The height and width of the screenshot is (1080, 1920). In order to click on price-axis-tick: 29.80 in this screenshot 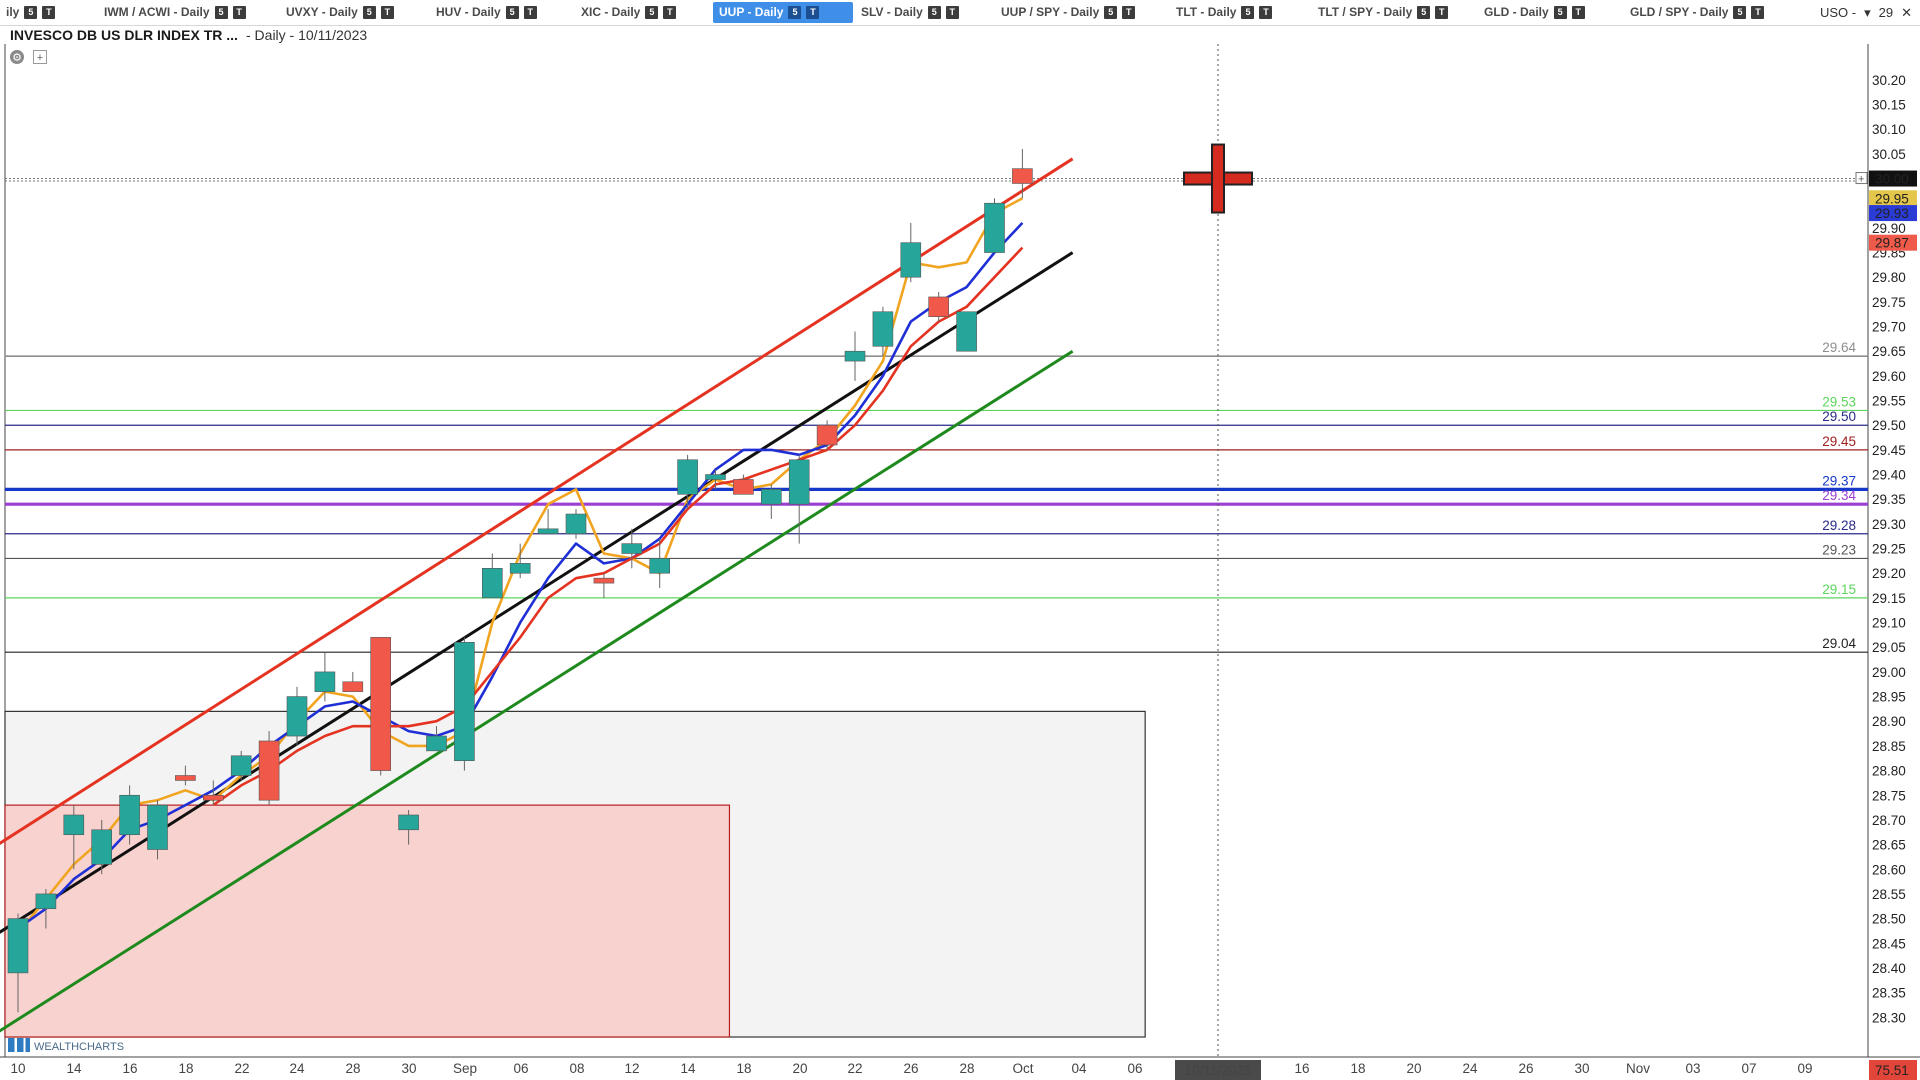, I will do `click(1889, 277)`.